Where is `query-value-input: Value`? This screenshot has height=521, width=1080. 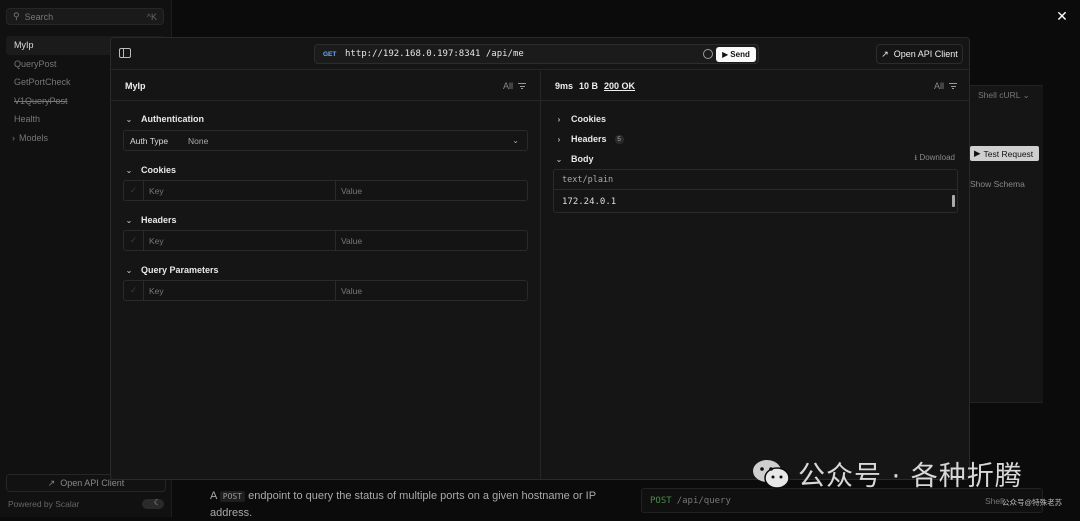
query-value-input: Value is located at coordinates (431, 291).